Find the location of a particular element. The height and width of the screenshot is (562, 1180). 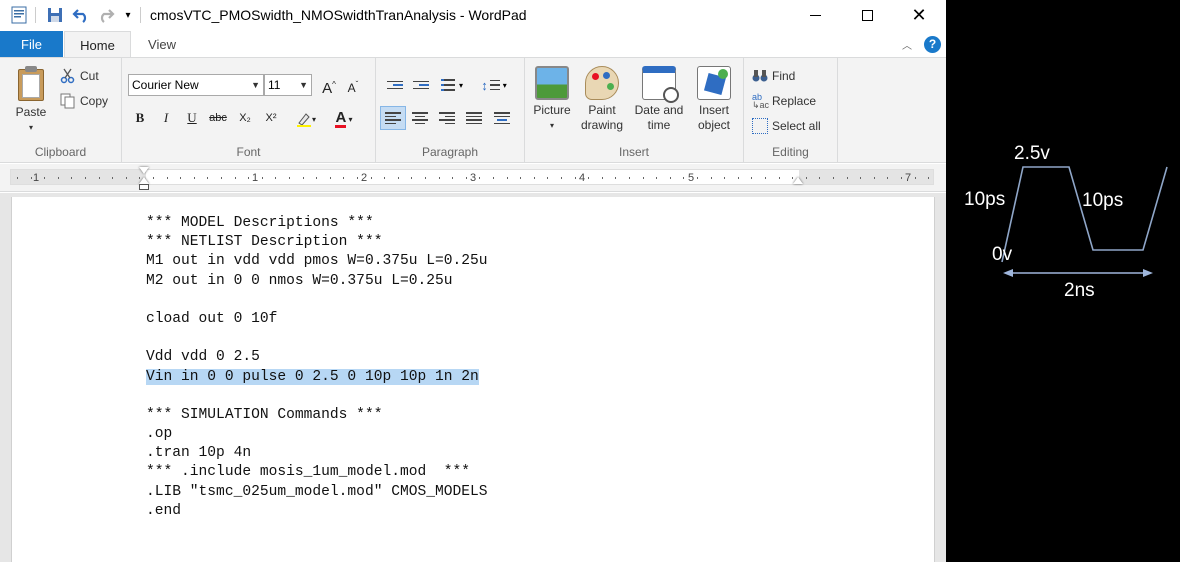

copy-icon is located at coordinates (68, 101).